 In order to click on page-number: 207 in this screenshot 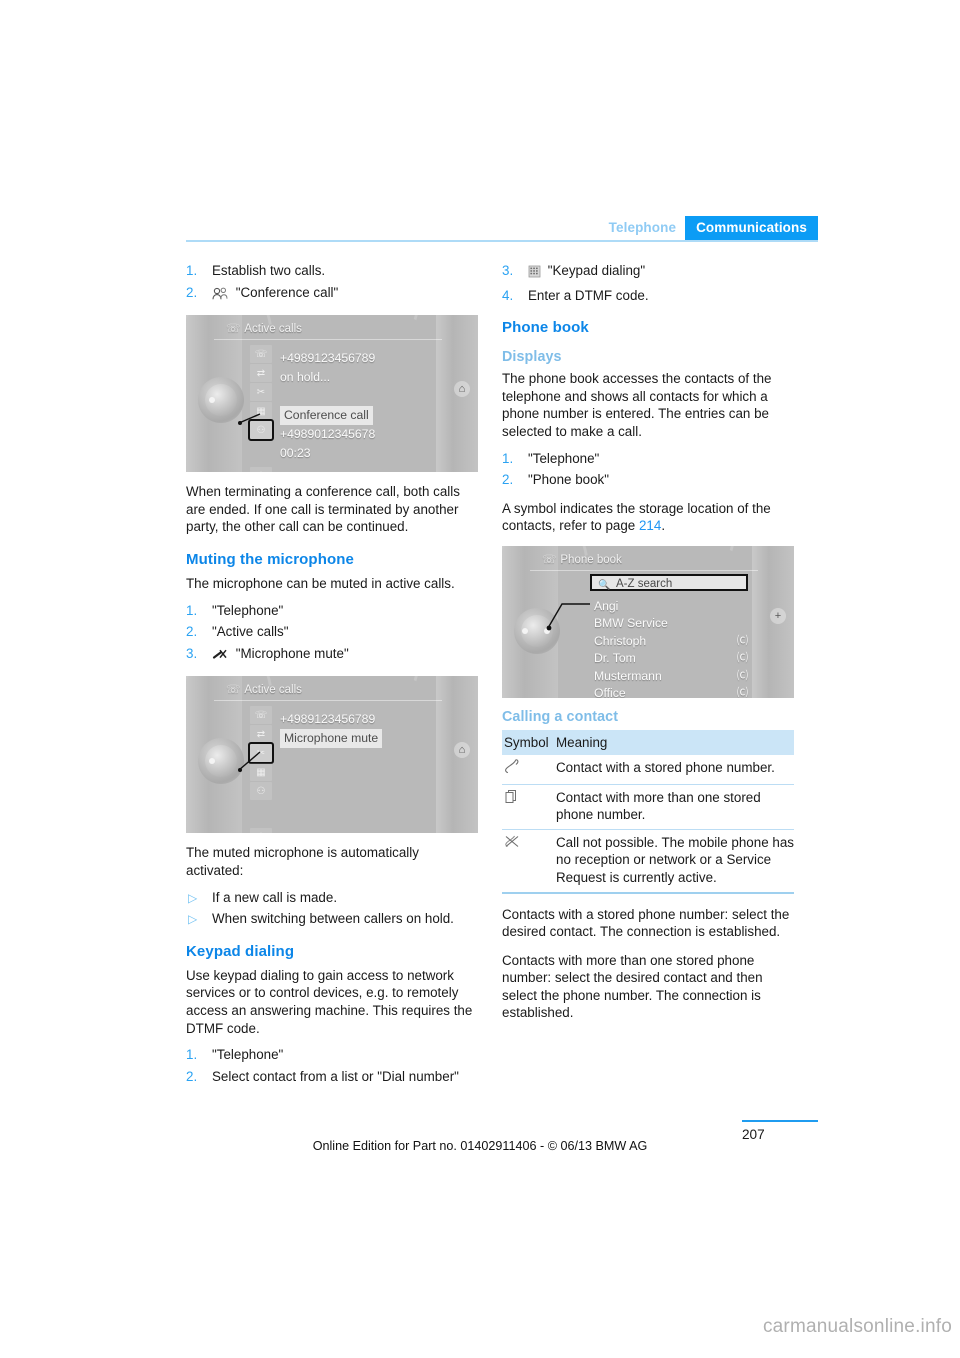, I will do `click(753, 1134)`.